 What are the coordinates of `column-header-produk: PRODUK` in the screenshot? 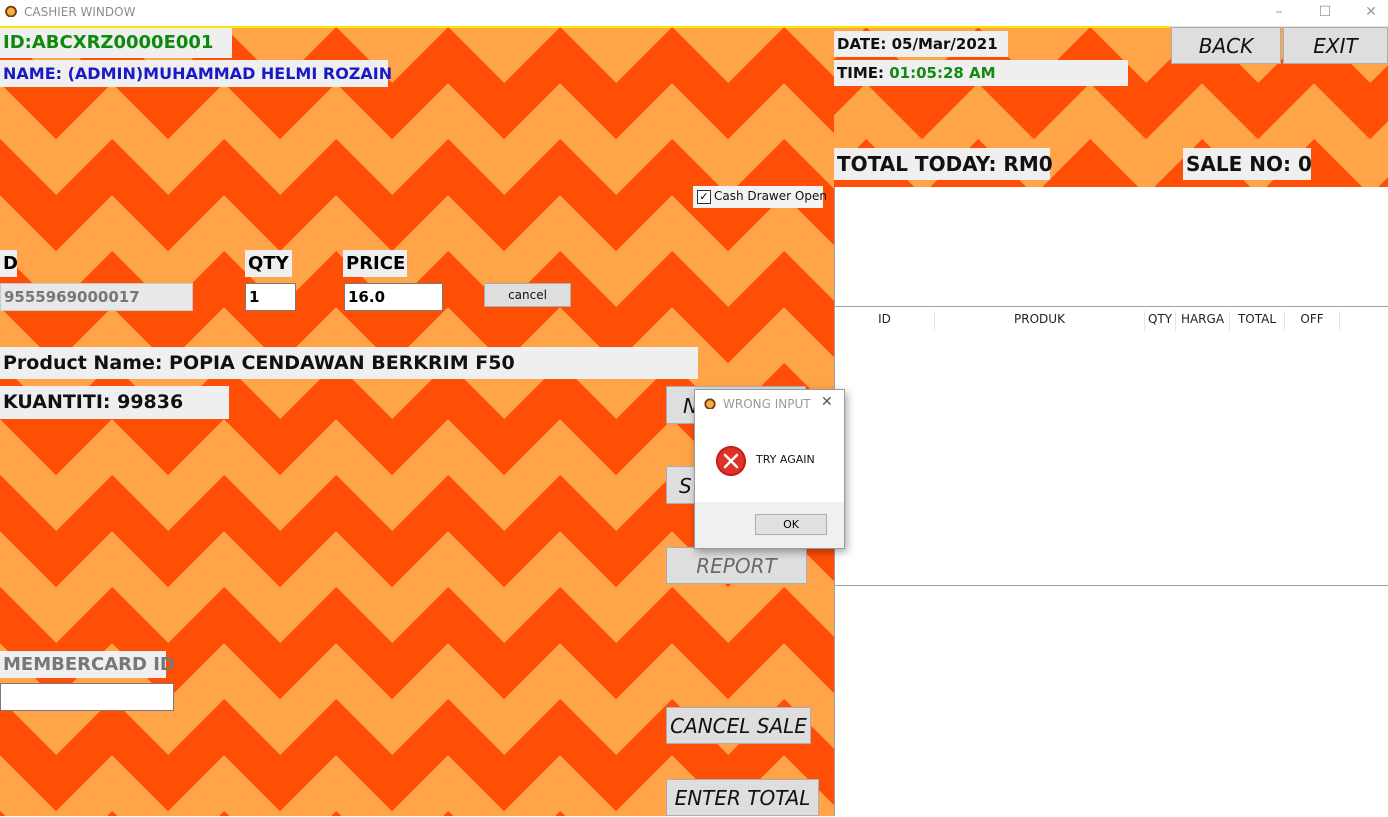 It's located at (1040, 321).